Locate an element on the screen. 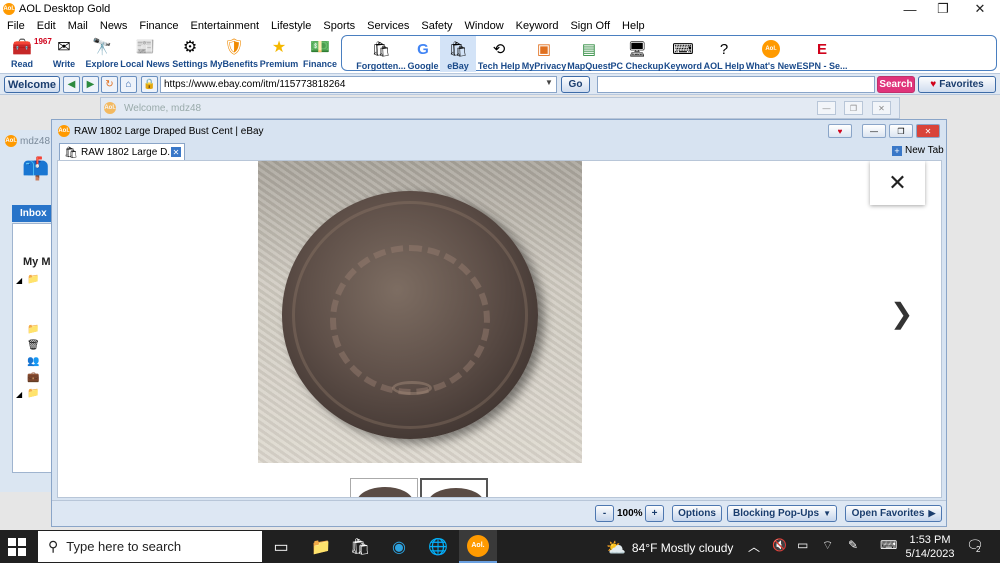 The width and height of the screenshot is (1000, 563). menu-keyword: Keyword is located at coordinates (537, 26).